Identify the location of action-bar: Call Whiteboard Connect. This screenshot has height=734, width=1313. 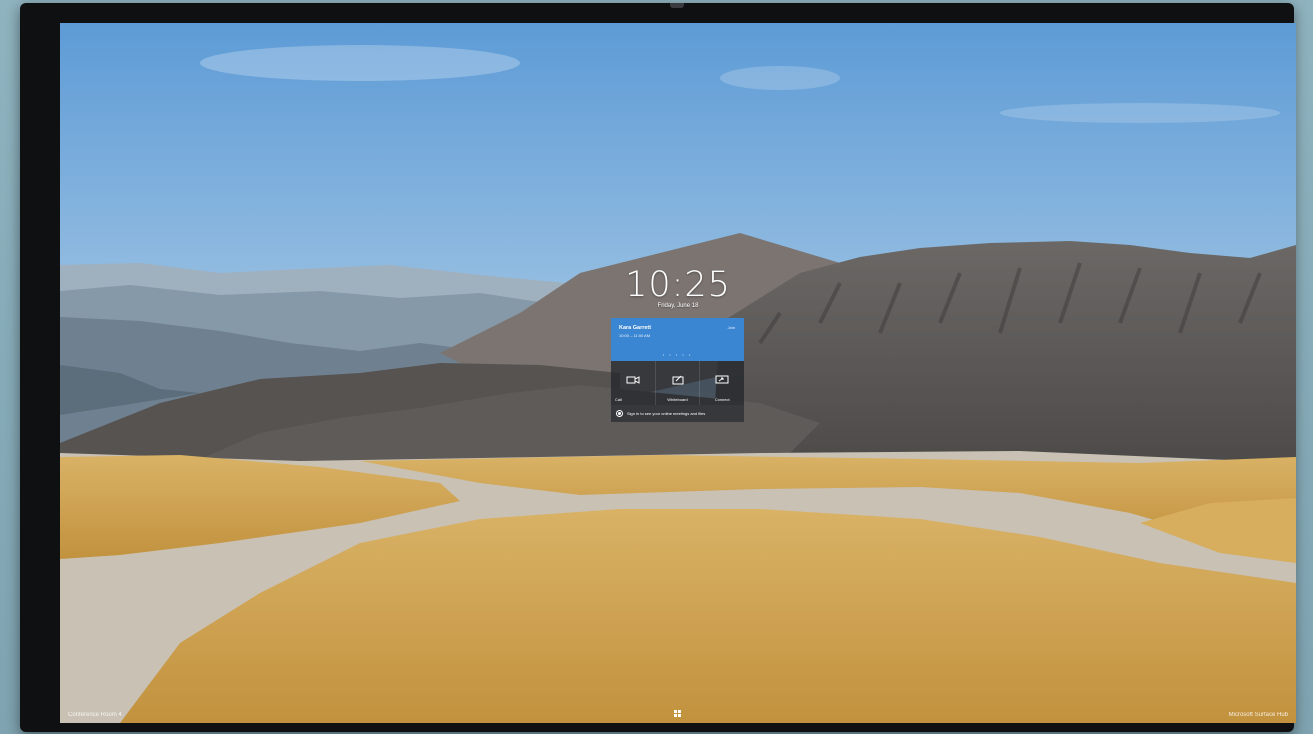
(677, 383).